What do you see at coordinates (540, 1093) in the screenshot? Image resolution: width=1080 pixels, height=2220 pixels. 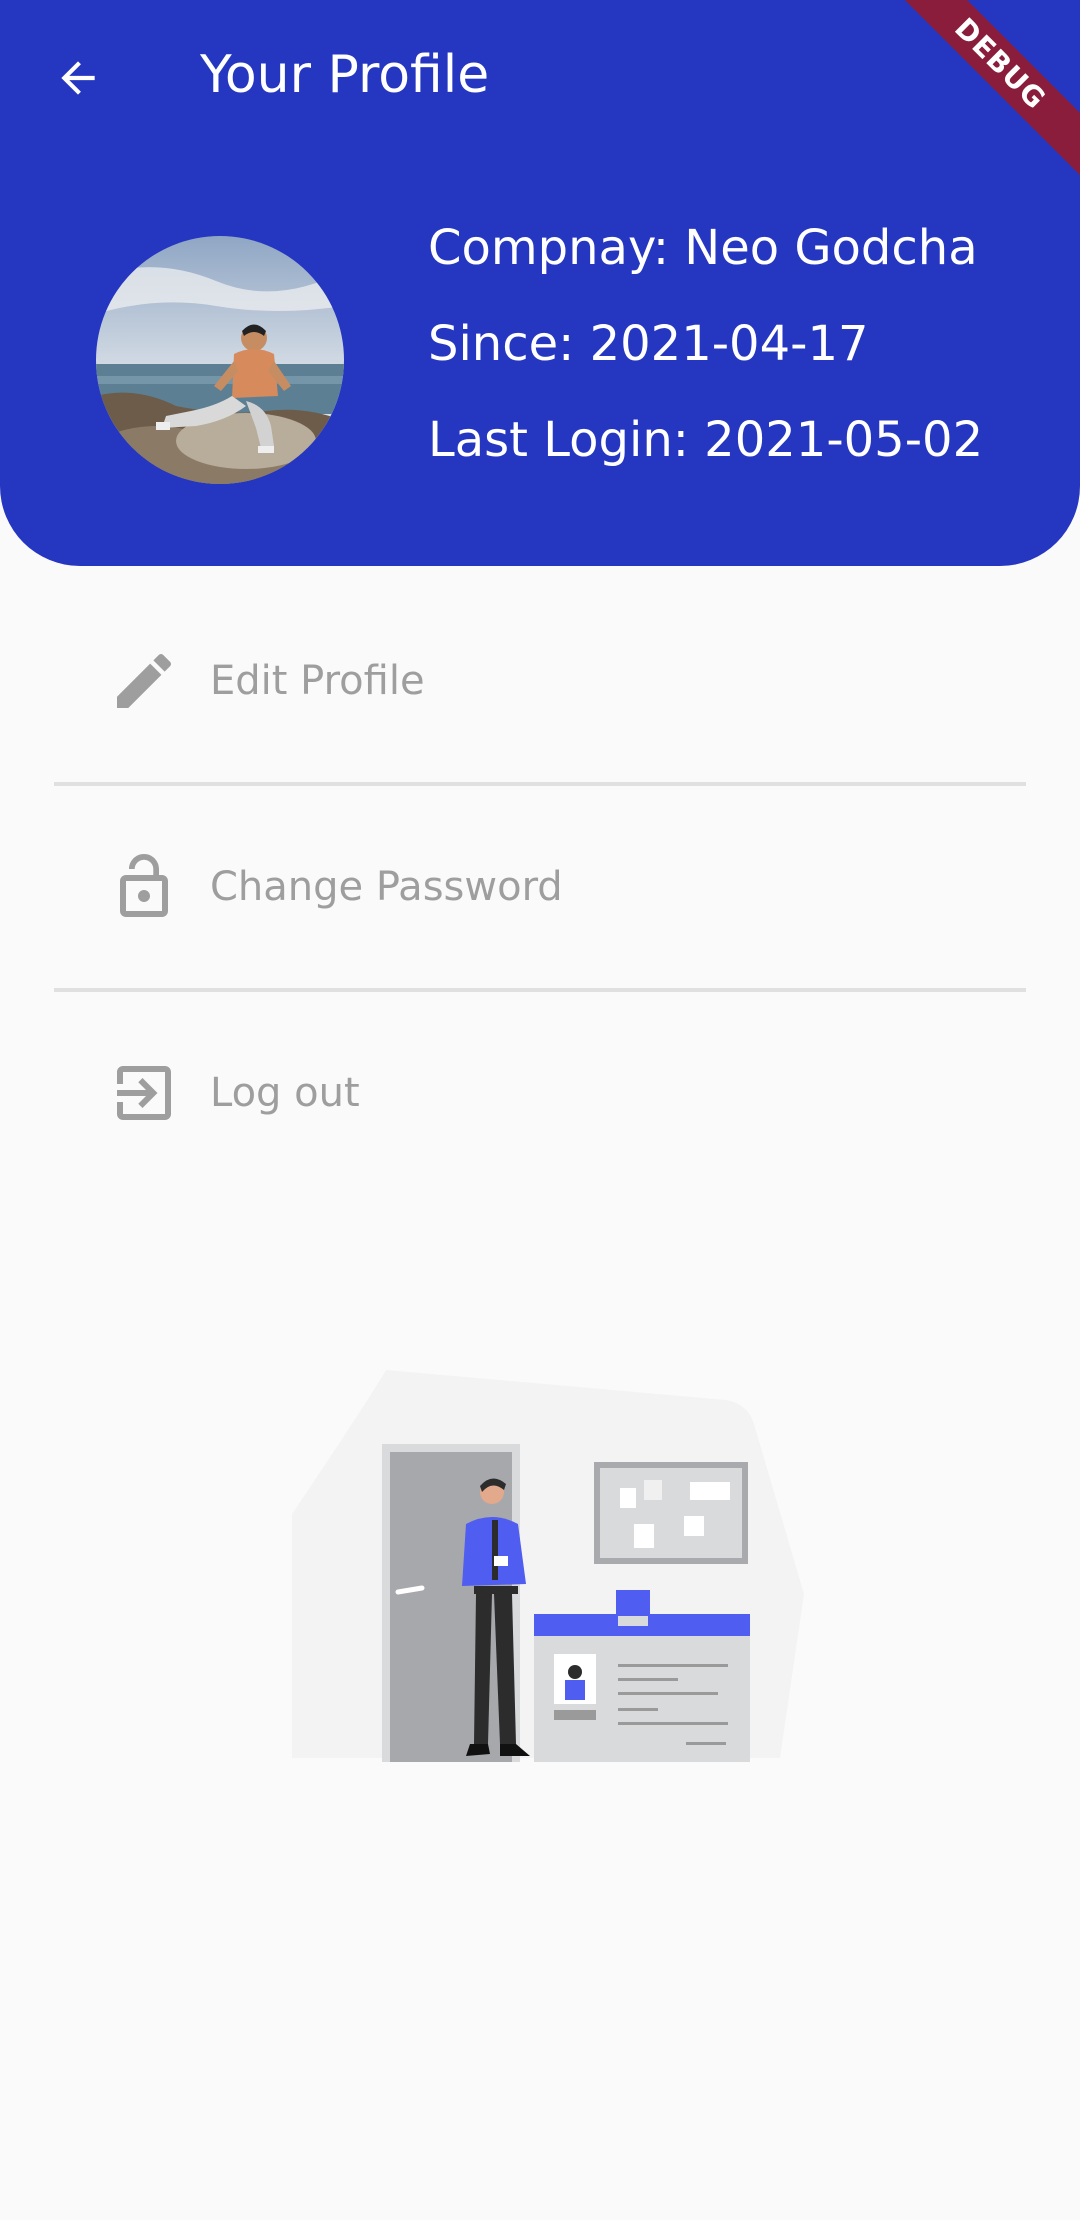 I see `logout-item: Log out` at bounding box center [540, 1093].